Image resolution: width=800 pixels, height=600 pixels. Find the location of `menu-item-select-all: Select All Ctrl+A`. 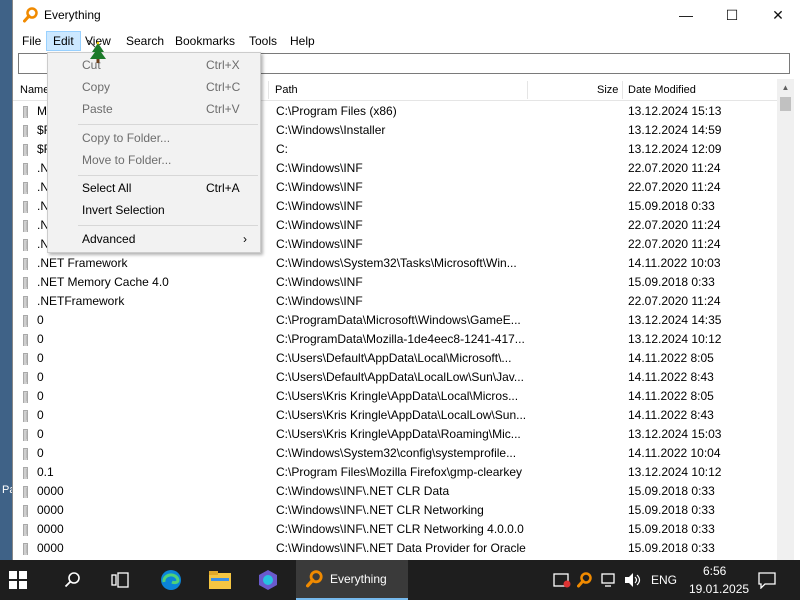

menu-item-select-all: Select All Ctrl+A is located at coordinates (154, 188).